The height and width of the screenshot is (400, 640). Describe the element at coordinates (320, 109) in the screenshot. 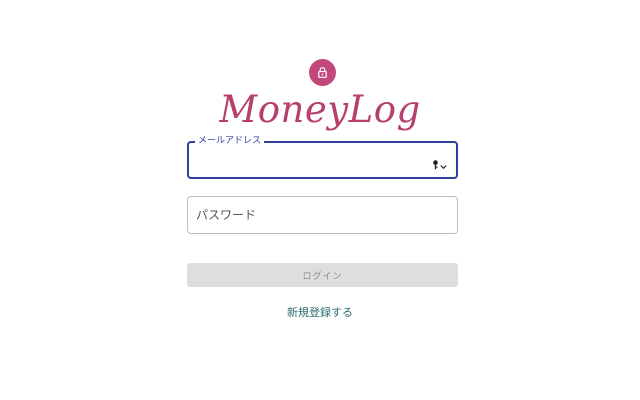

I see `app-title: MoneyLog` at that location.